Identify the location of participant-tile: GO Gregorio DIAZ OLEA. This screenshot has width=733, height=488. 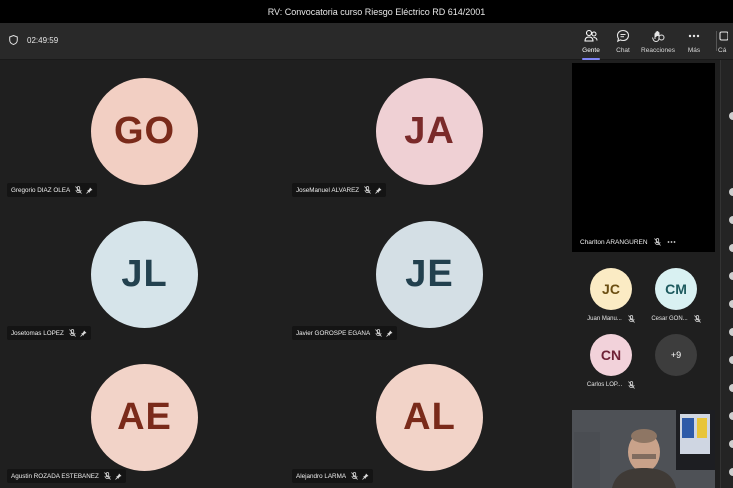
(142, 131).